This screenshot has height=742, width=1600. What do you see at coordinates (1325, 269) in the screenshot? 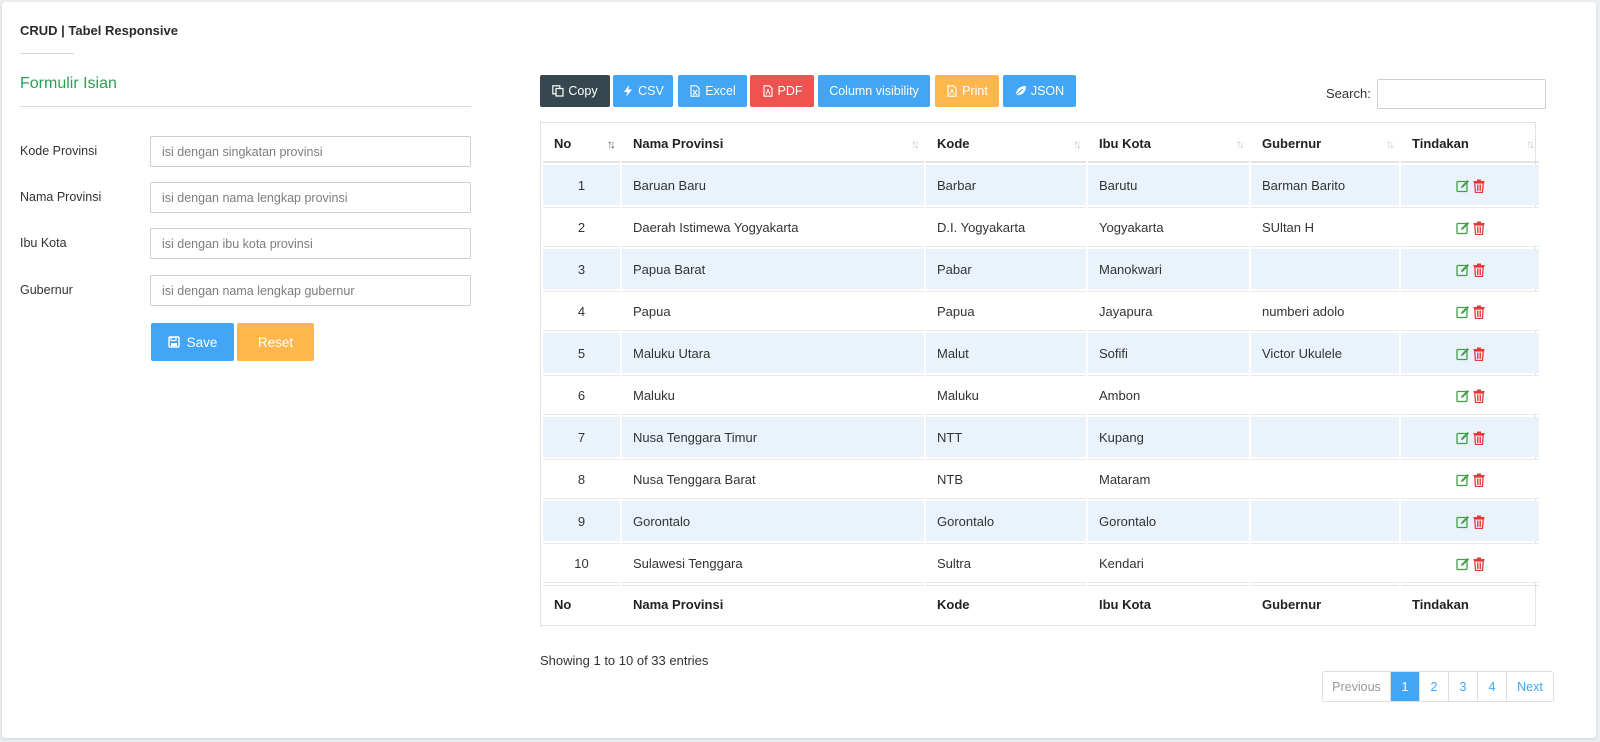
I see `cell-gubernur` at bounding box center [1325, 269].